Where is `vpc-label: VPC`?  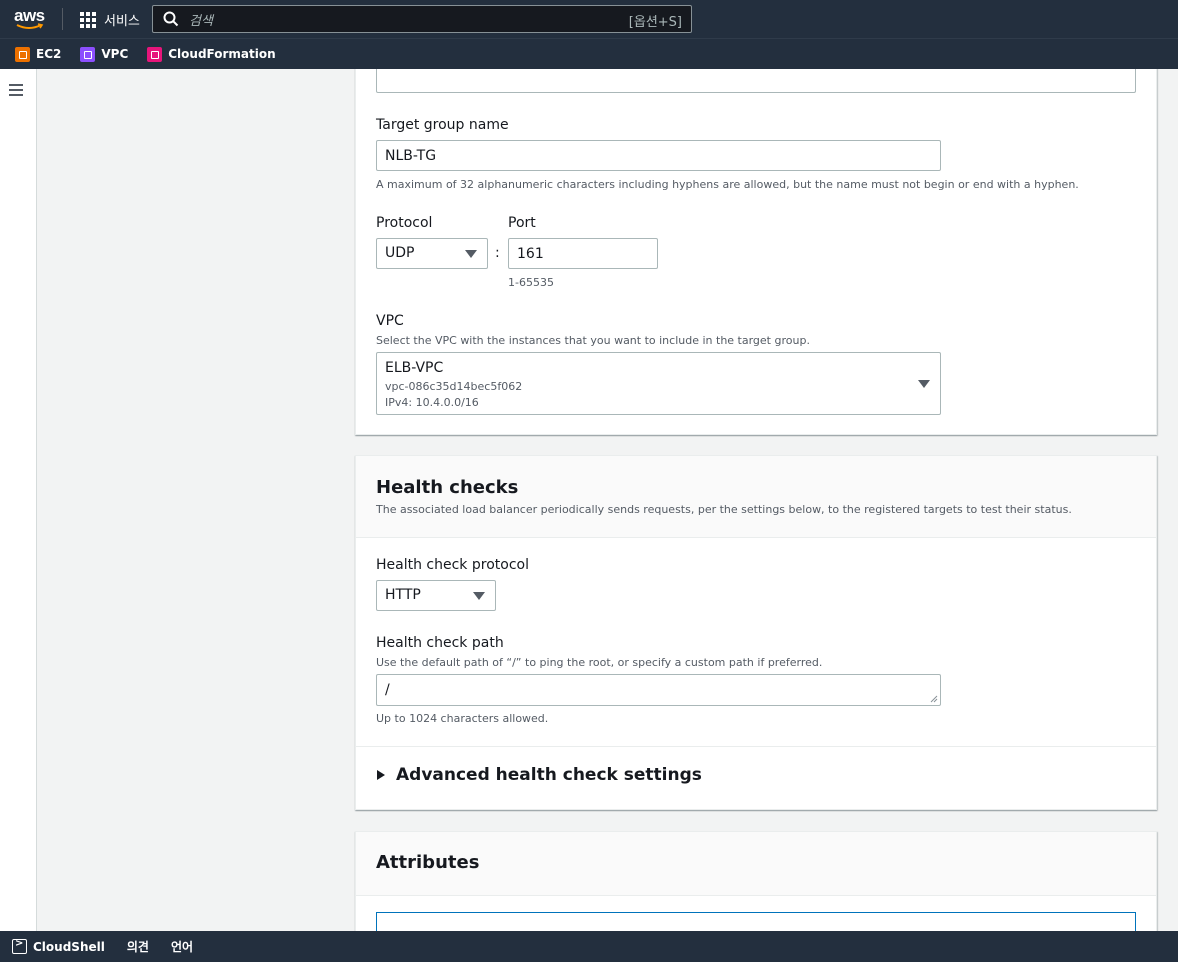
vpc-label: VPC is located at coordinates (390, 321).